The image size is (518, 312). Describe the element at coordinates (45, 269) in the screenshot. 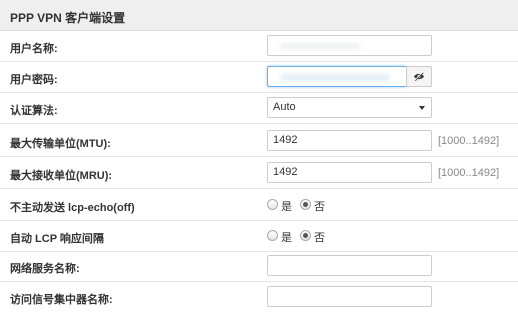

I see `service-name-label: 网络服务名称:` at that location.